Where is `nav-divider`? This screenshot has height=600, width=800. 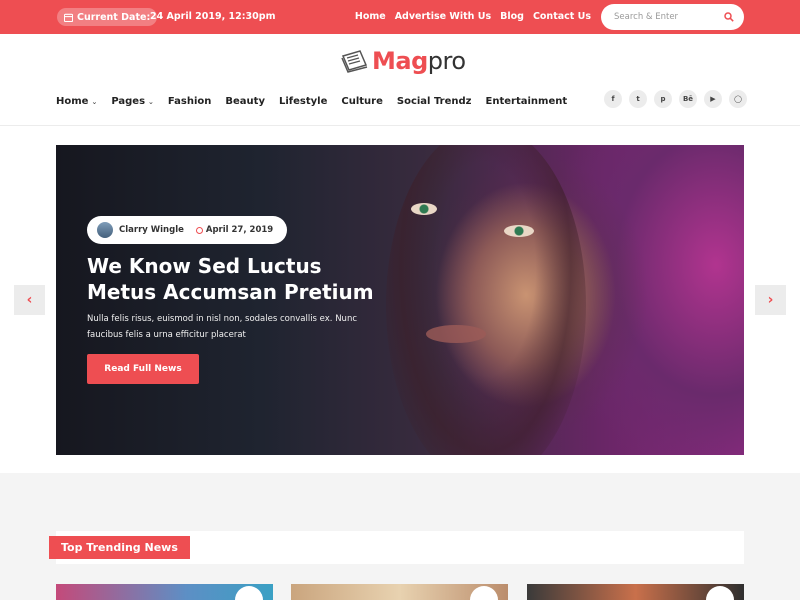 nav-divider is located at coordinates (400, 125).